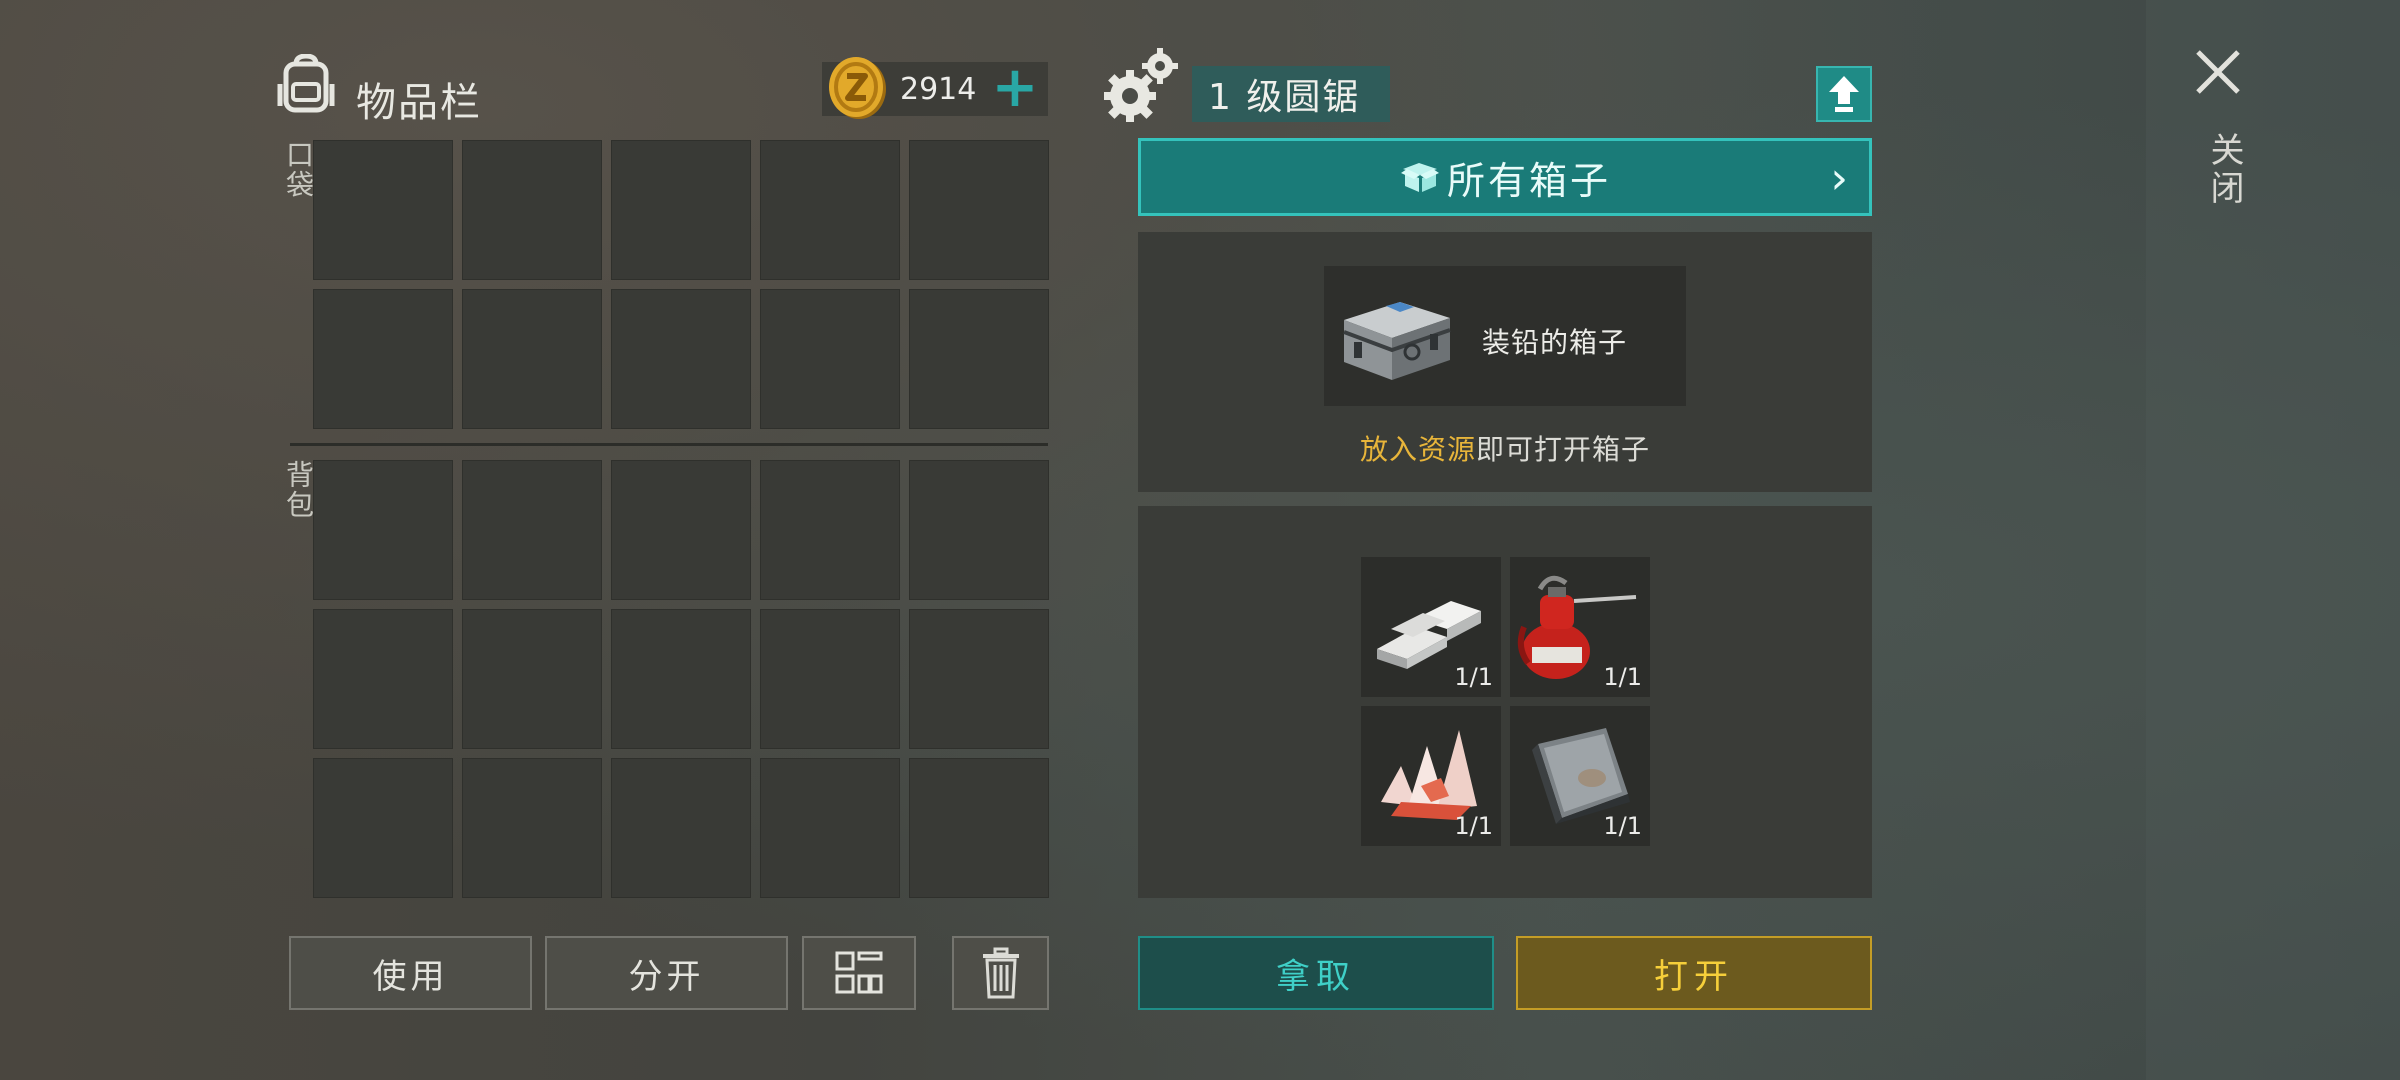 The width and height of the screenshot is (2400, 1080). Describe the element at coordinates (1316, 973) in the screenshot. I see `take-button: 拿取` at that location.